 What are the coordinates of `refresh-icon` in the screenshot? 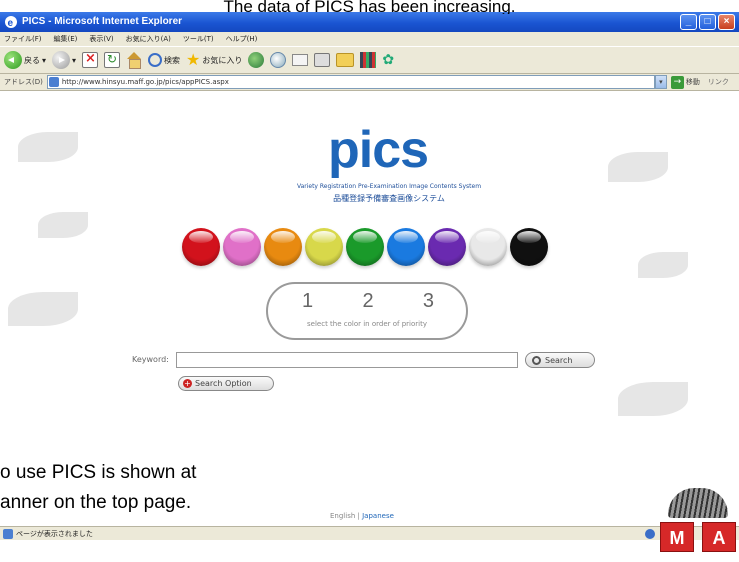 It's located at (112, 60).